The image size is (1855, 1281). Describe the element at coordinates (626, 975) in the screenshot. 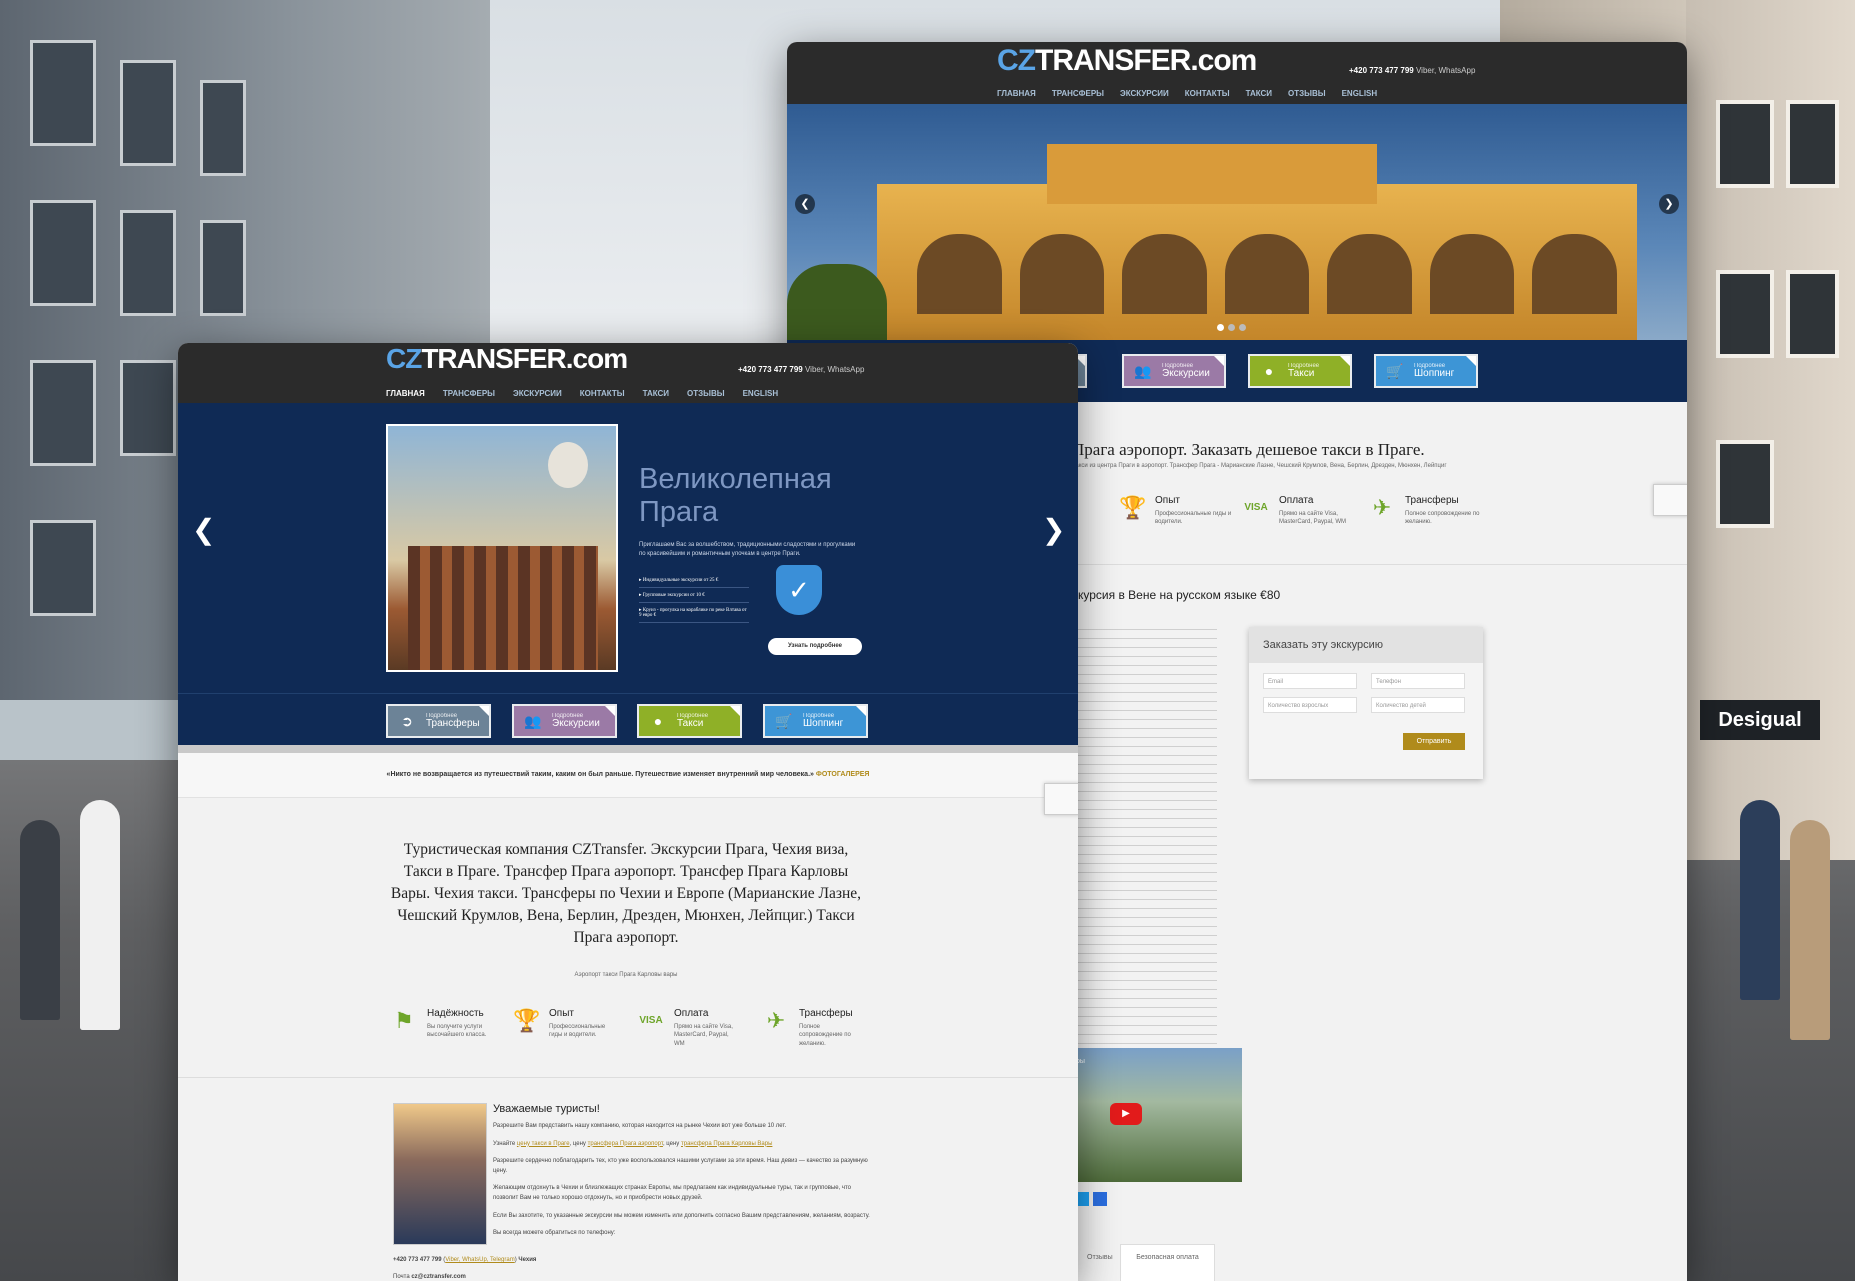

I see `main-subheading: Аэропорт такси Прага Карловы вары` at that location.